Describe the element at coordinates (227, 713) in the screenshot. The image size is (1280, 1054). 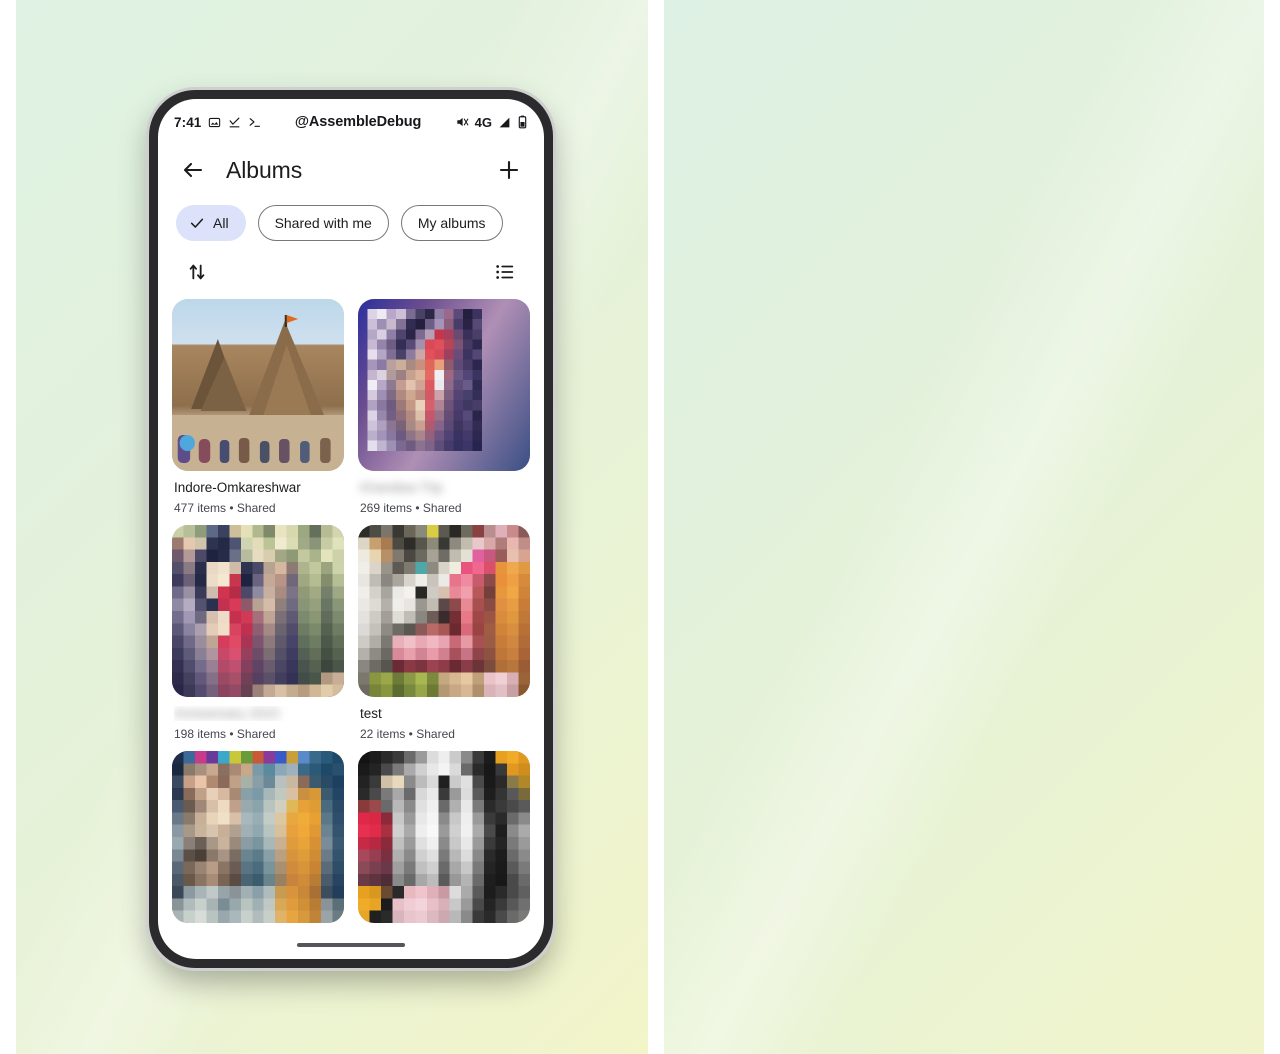
I see `album-name-redacted: Anniversary 2023` at that location.